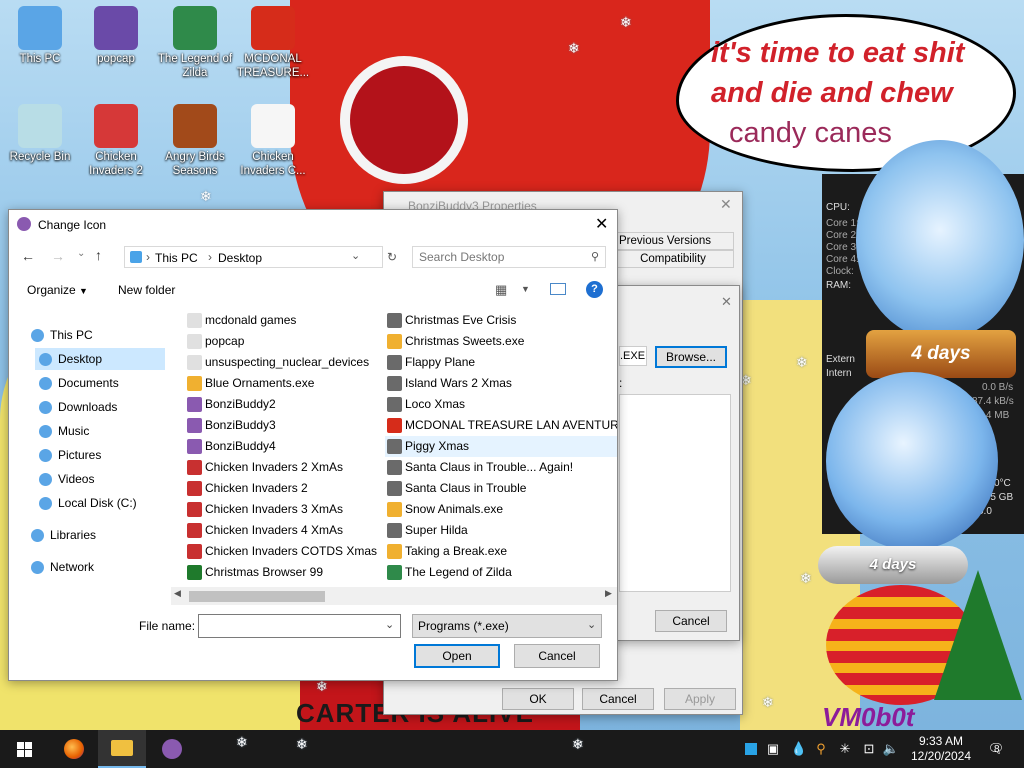 Image resolution: width=1024 pixels, height=768 pixels. What do you see at coordinates (726, 302) in the screenshot?
I see `sub-close-button: ✕` at bounding box center [726, 302].